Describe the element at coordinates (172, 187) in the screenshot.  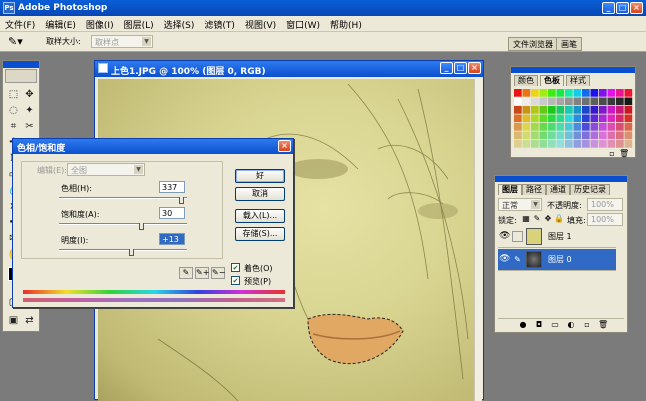
I see `hue-value-field: 337` at that location.